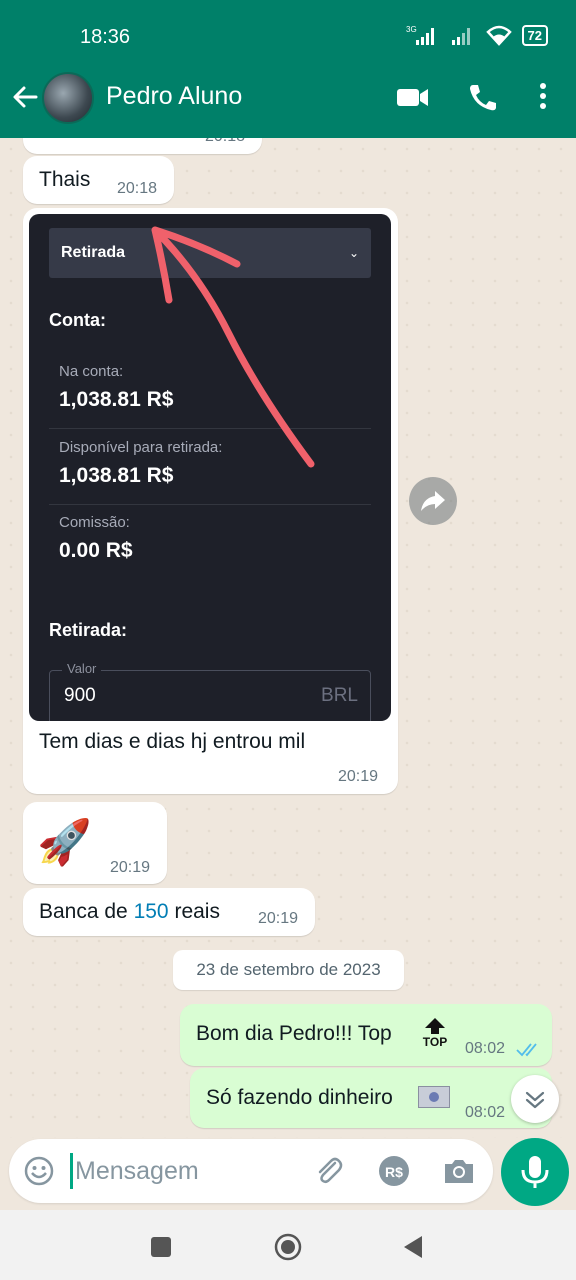 The image size is (576, 1280). Describe the element at coordinates (329, 1171) in the screenshot. I see `attach-icon` at that location.